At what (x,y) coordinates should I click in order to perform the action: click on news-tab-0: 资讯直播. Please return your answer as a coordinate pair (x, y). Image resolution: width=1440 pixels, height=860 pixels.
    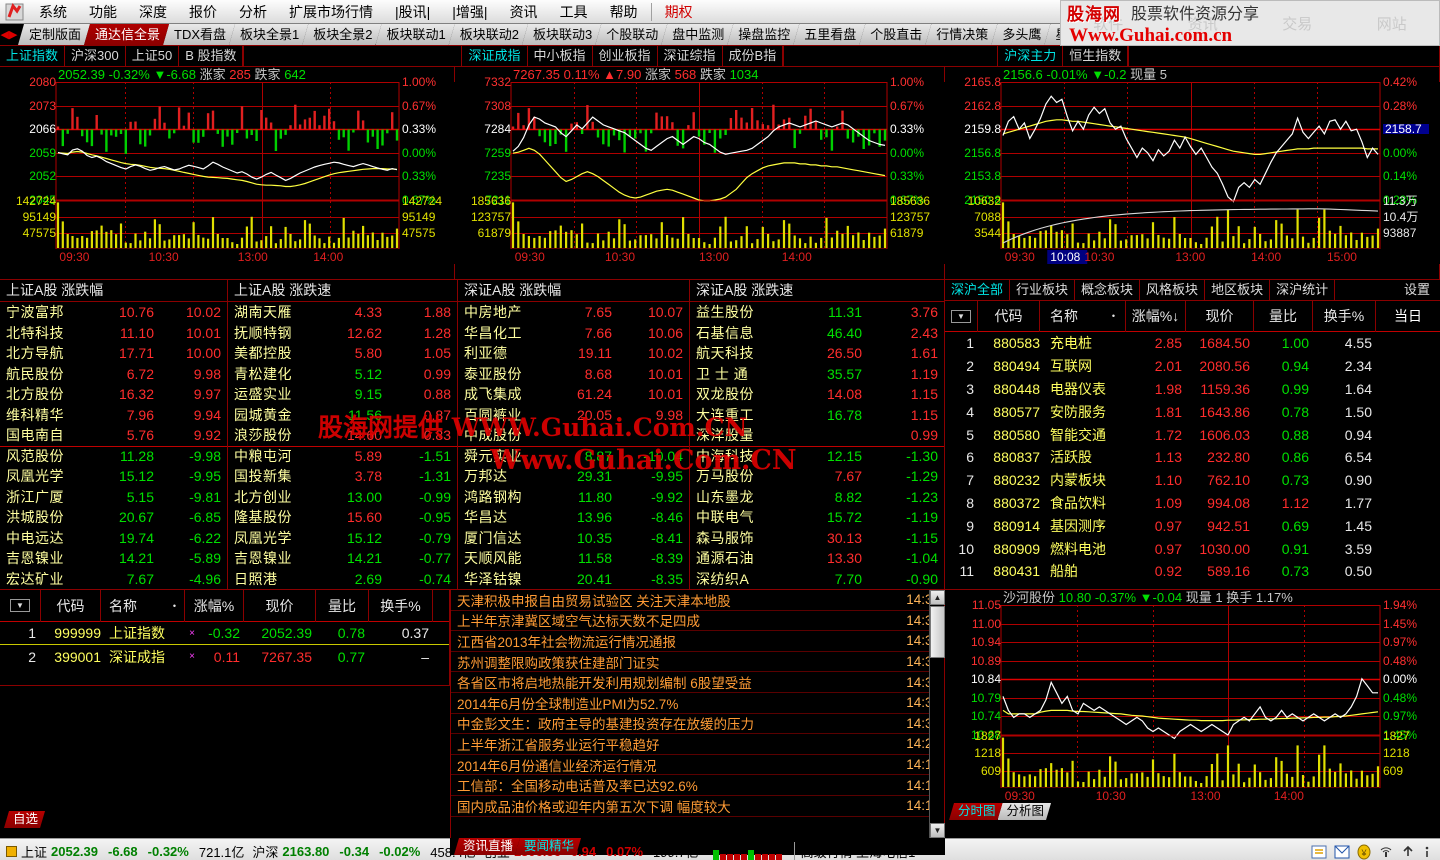
    Looking at the image, I should click on (487, 846).